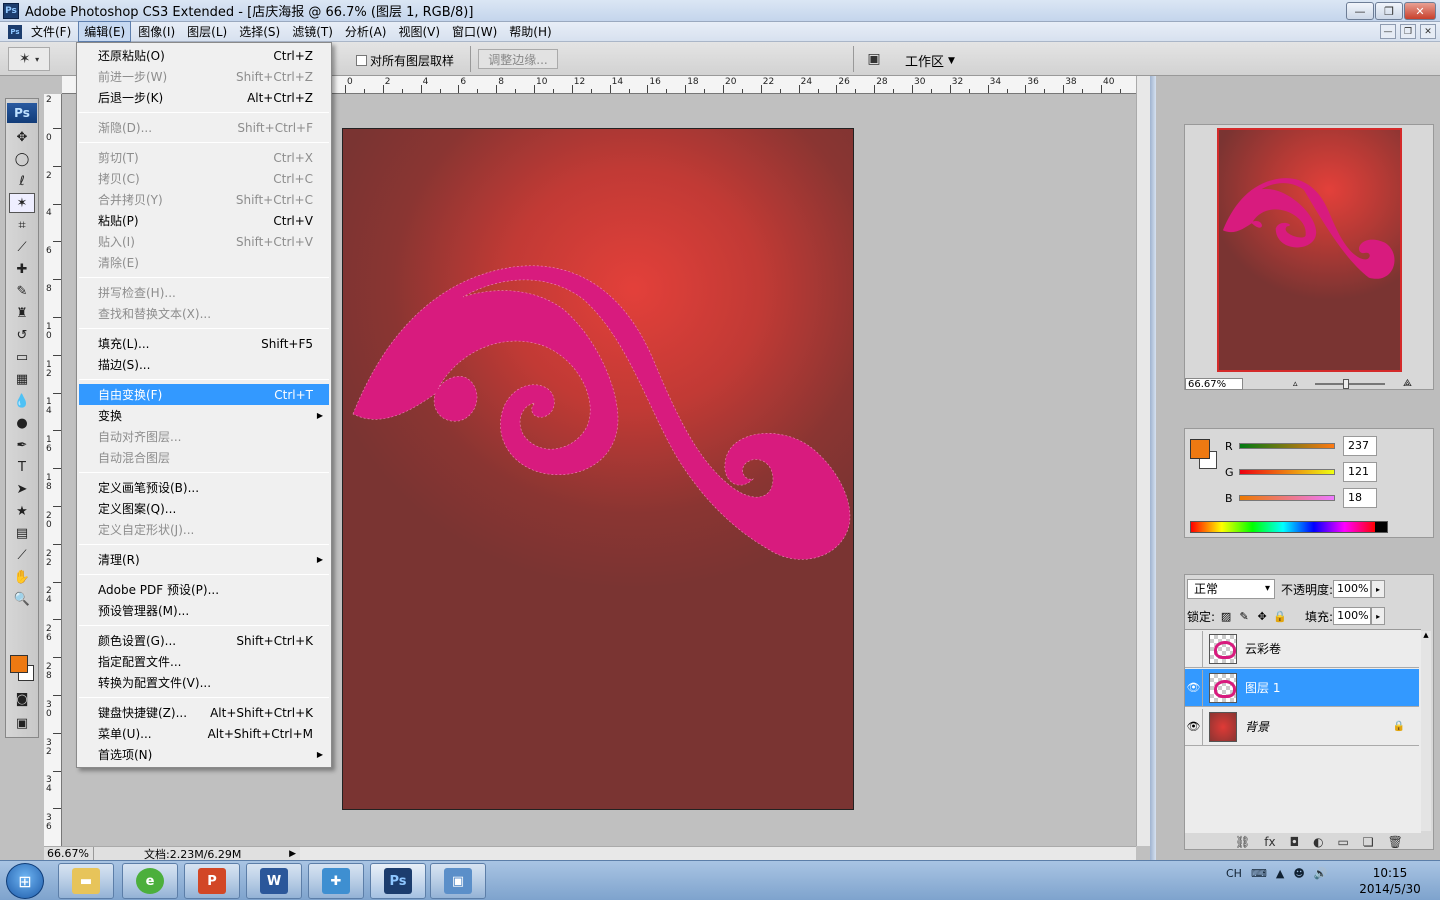 The width and height of the screenshot is (1440, 900). What do you see at coordinates (204, 394) in the screenshot?
I see `edit-menu-item: 自由变换(F) Ctrl+T` at bounding box center [204, 394].